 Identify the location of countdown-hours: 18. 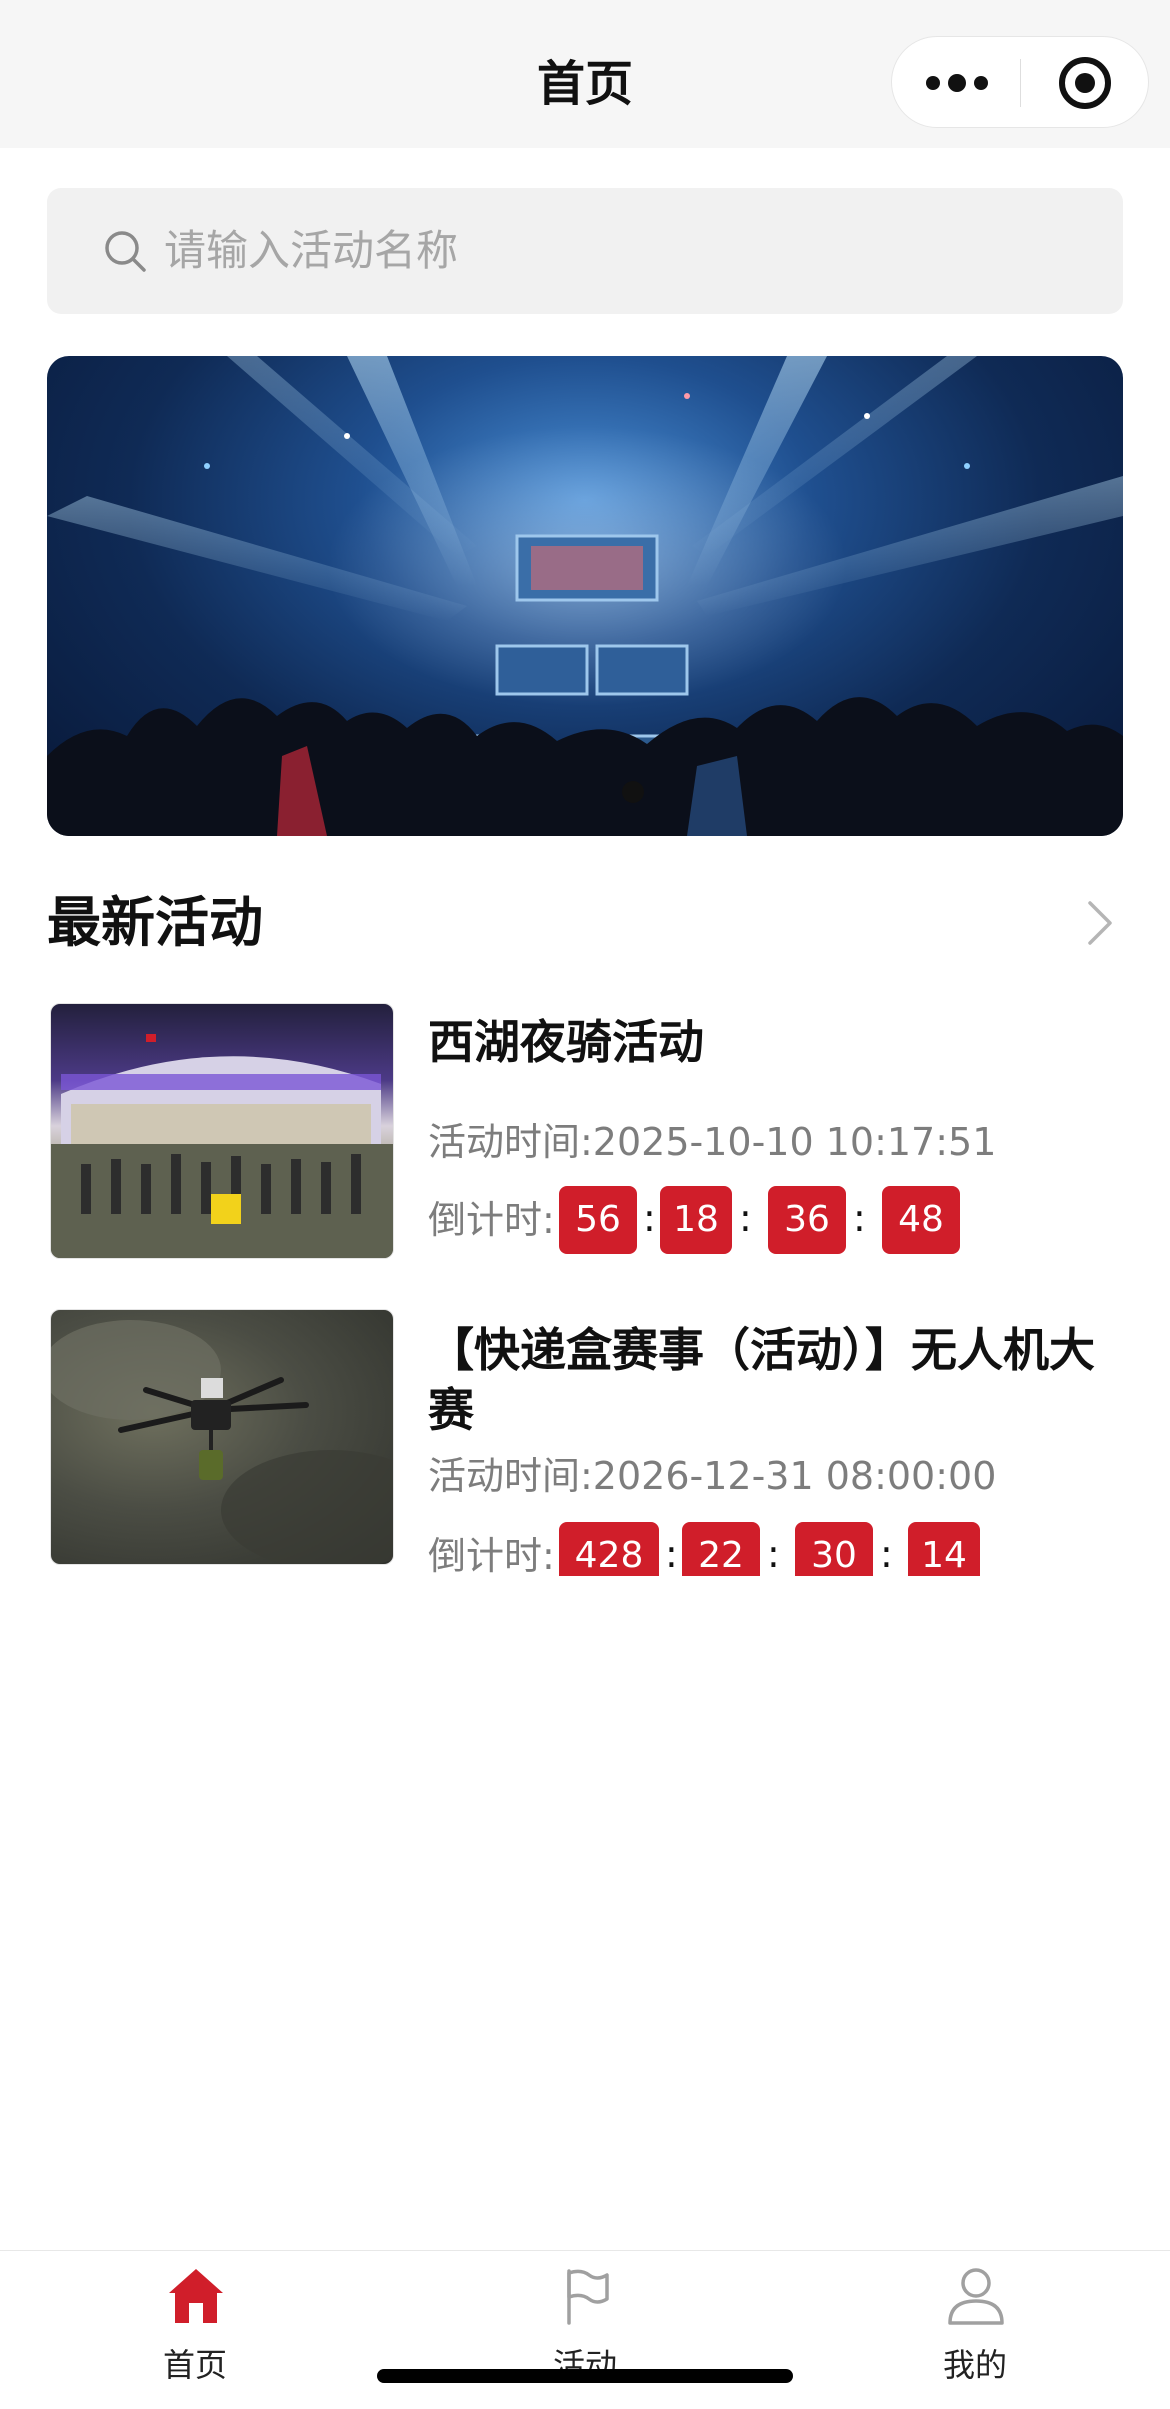
(696, 1220).